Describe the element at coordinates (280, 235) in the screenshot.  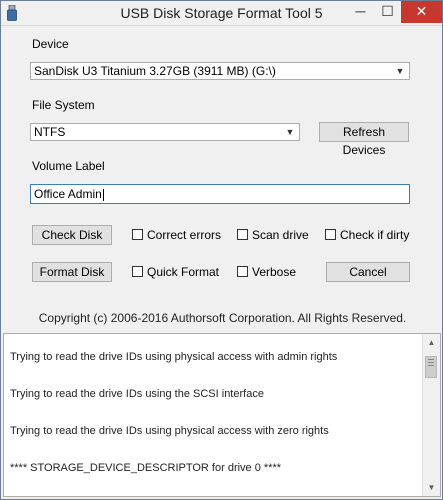
I see `scan-drive-label: Scan drive` at that location.